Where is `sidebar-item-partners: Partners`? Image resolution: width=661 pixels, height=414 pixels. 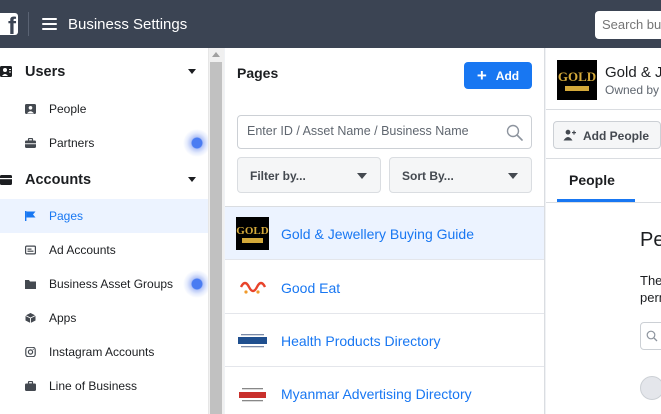
sidebar-item-partners: Partners is located at coordinates (104, 143).